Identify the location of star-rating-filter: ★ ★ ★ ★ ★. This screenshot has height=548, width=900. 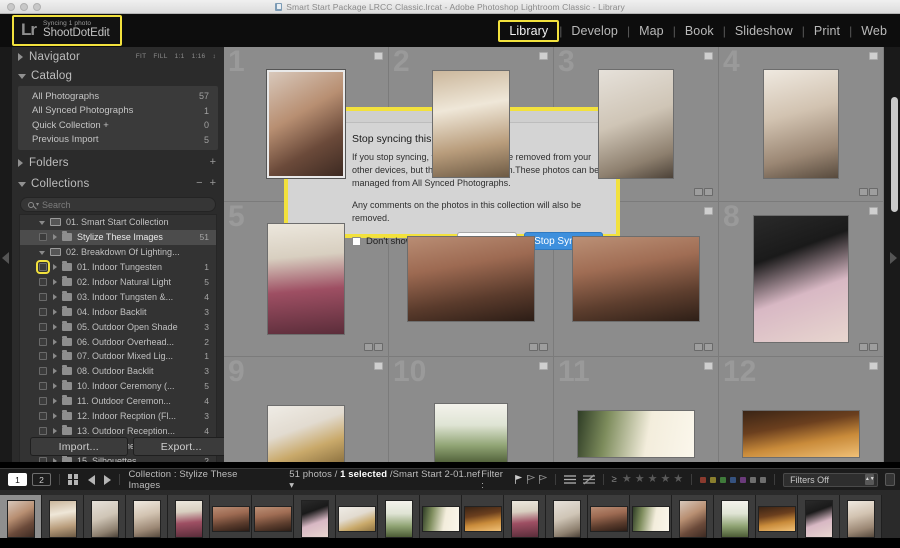
(652, 479).